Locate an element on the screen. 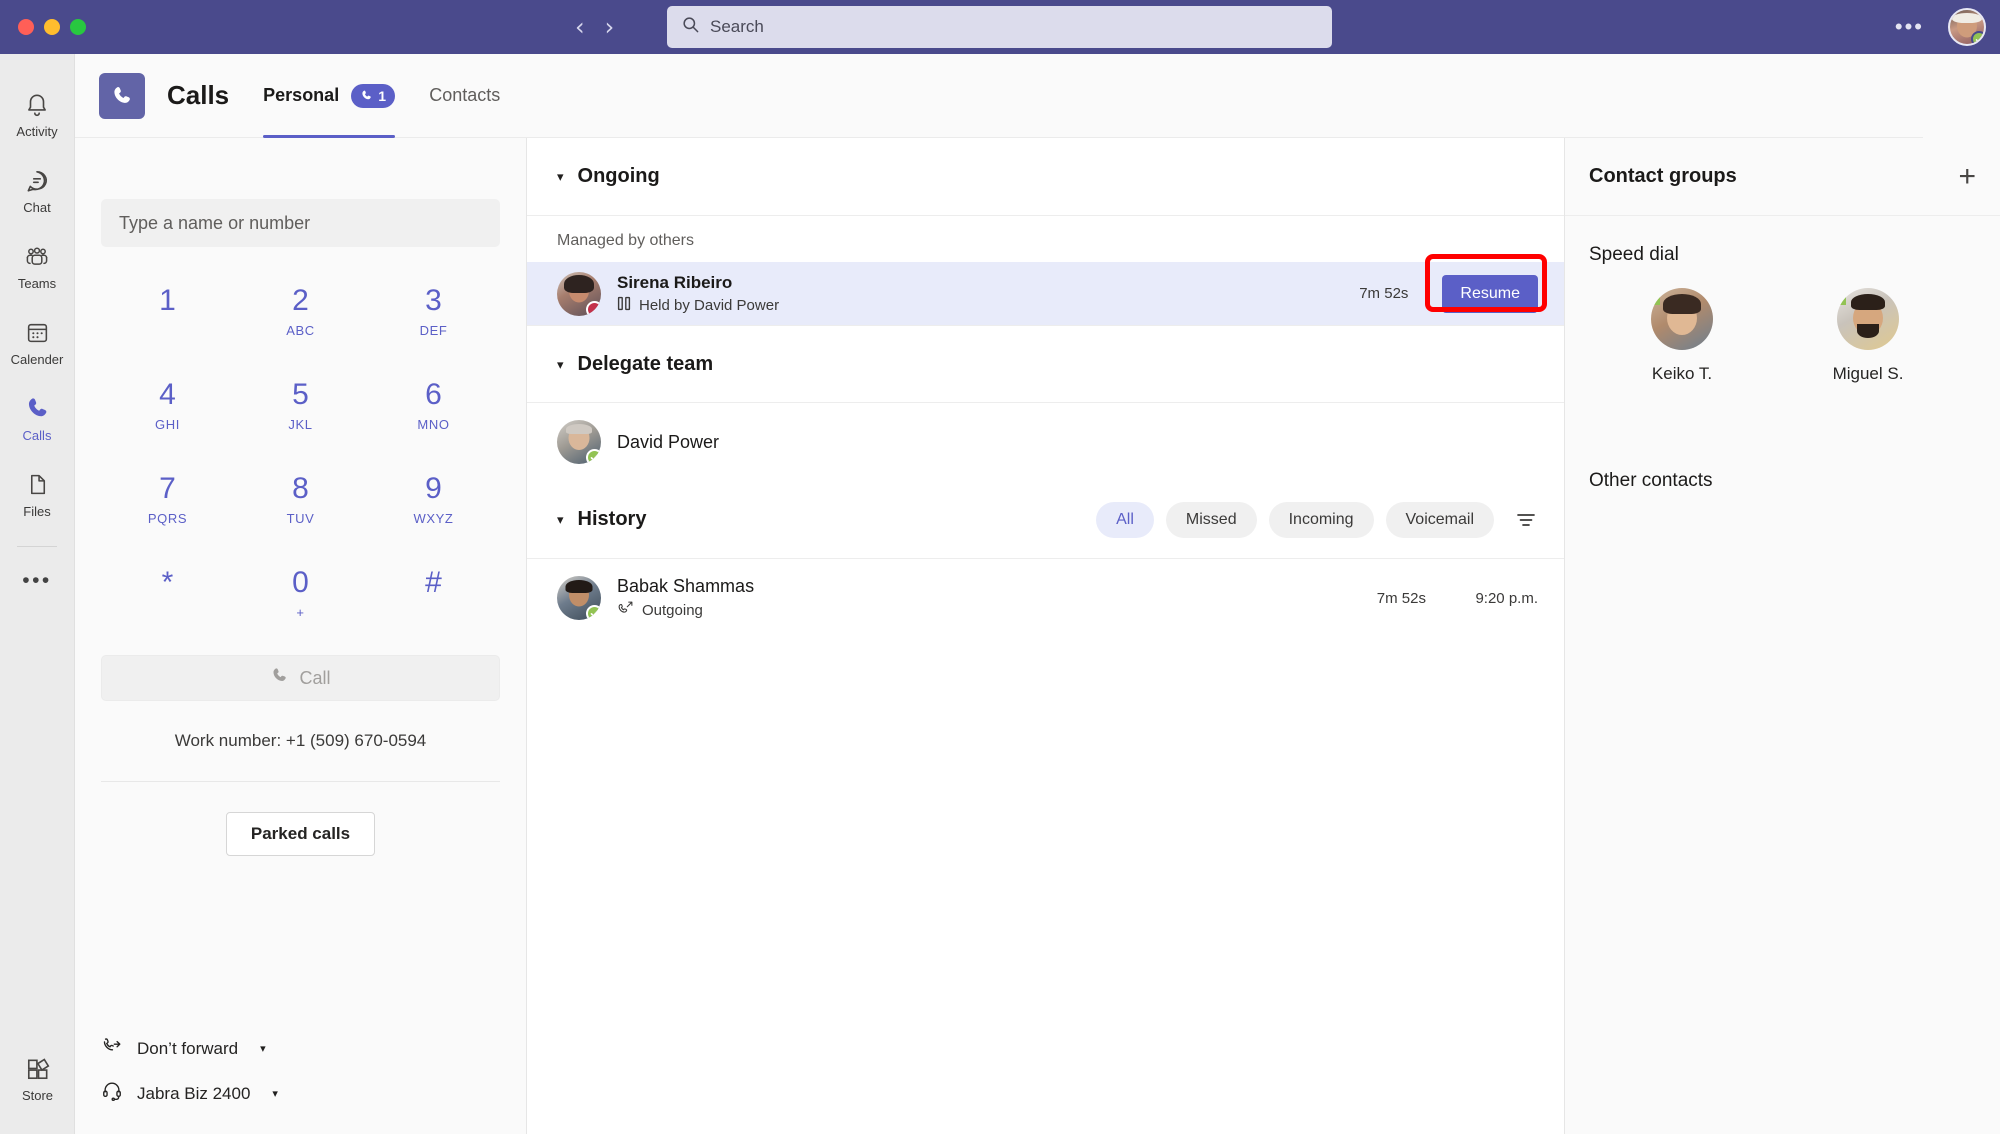 The width and height of the screenshot is (2000, 1134). dialpad-key-5: 5 JKL is located at coordinates (300, 412).